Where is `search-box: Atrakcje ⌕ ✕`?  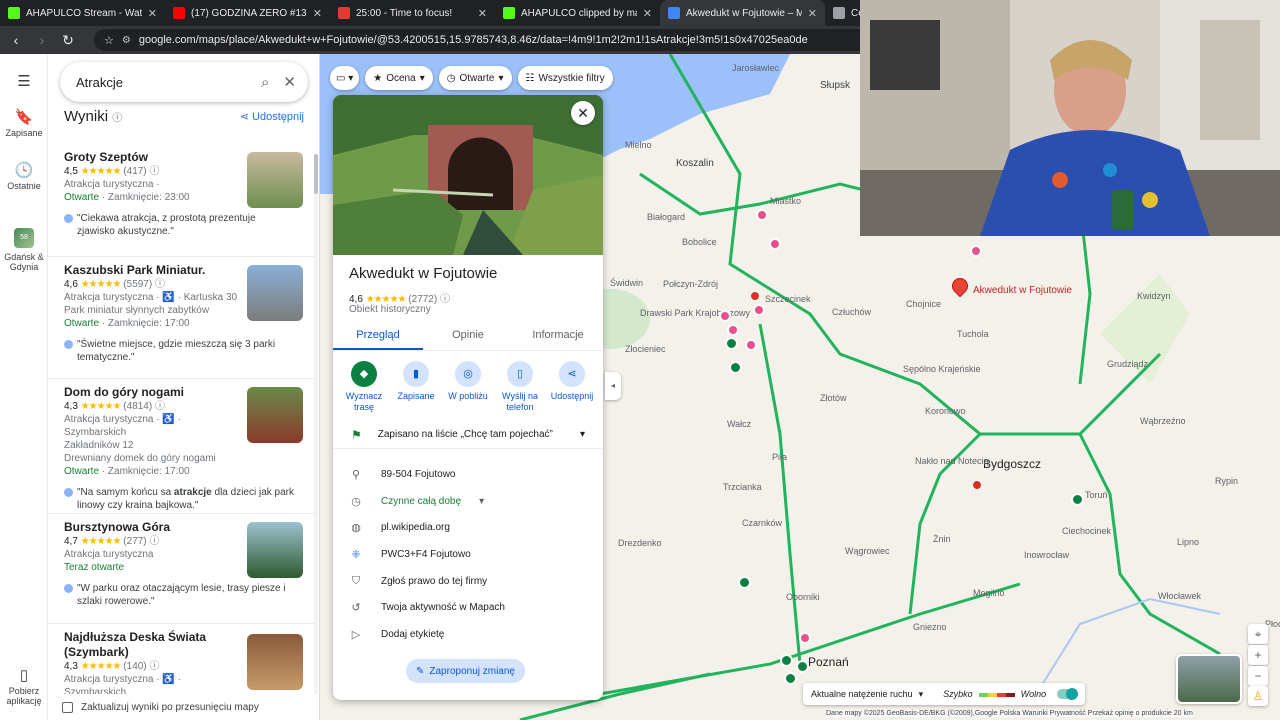
search-box: Atrakcje ⌕ ✕ is located at coordinates (184, 82).